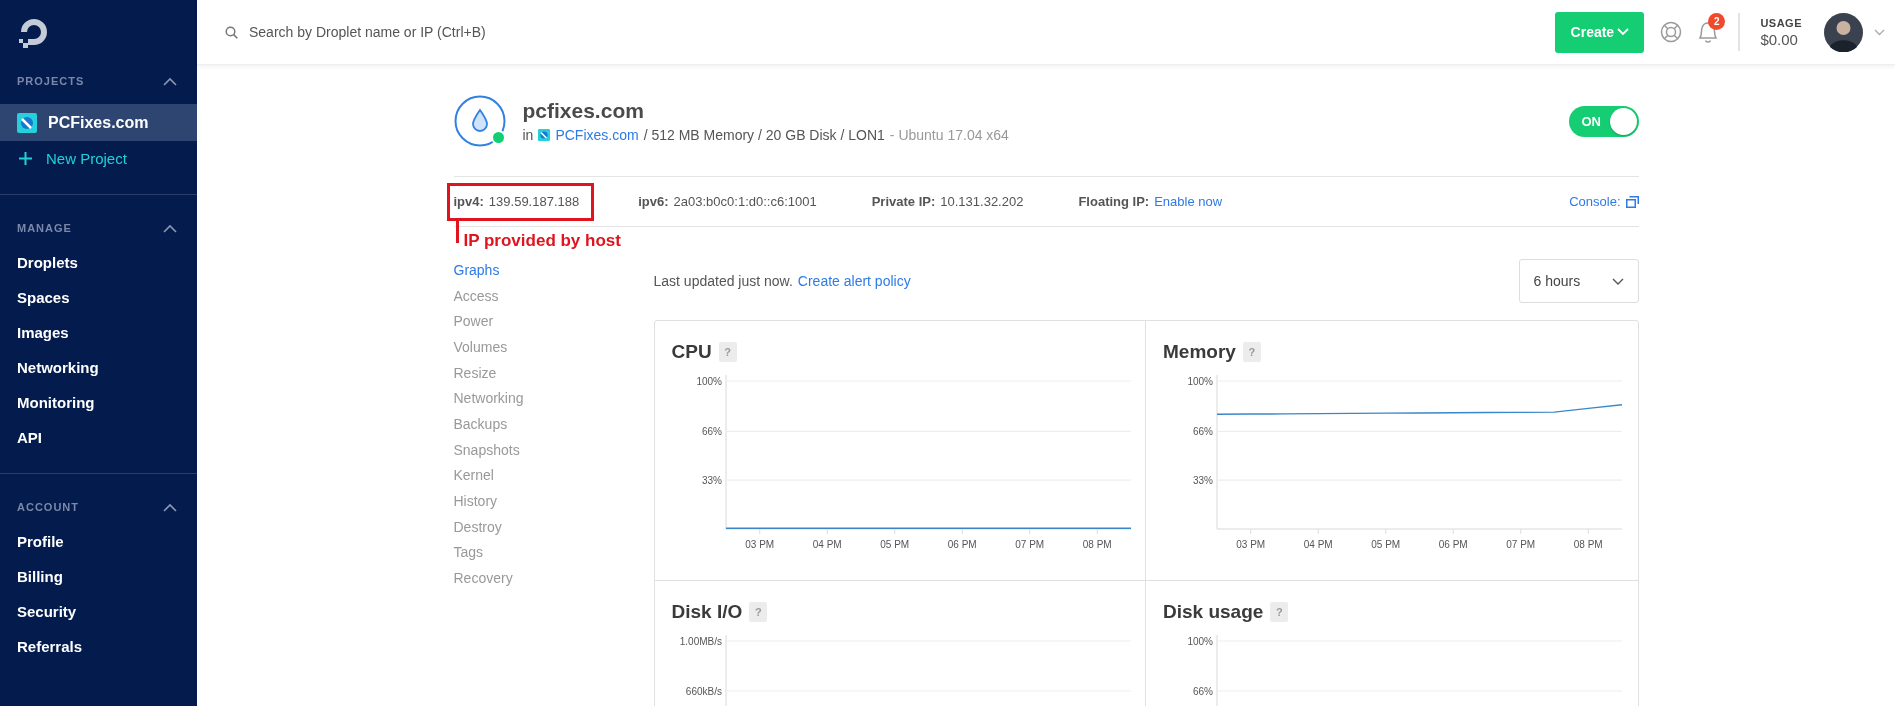  I want to click on sidebar-item: Monitoring, so click(98, 402).